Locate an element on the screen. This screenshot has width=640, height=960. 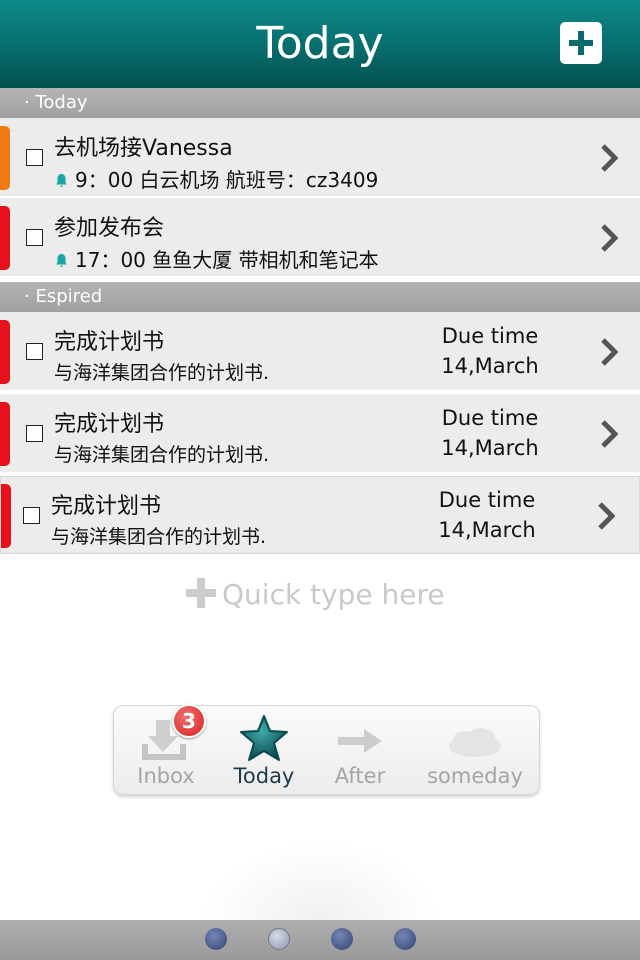
page-title: Today is located at coordinates (320, 43).